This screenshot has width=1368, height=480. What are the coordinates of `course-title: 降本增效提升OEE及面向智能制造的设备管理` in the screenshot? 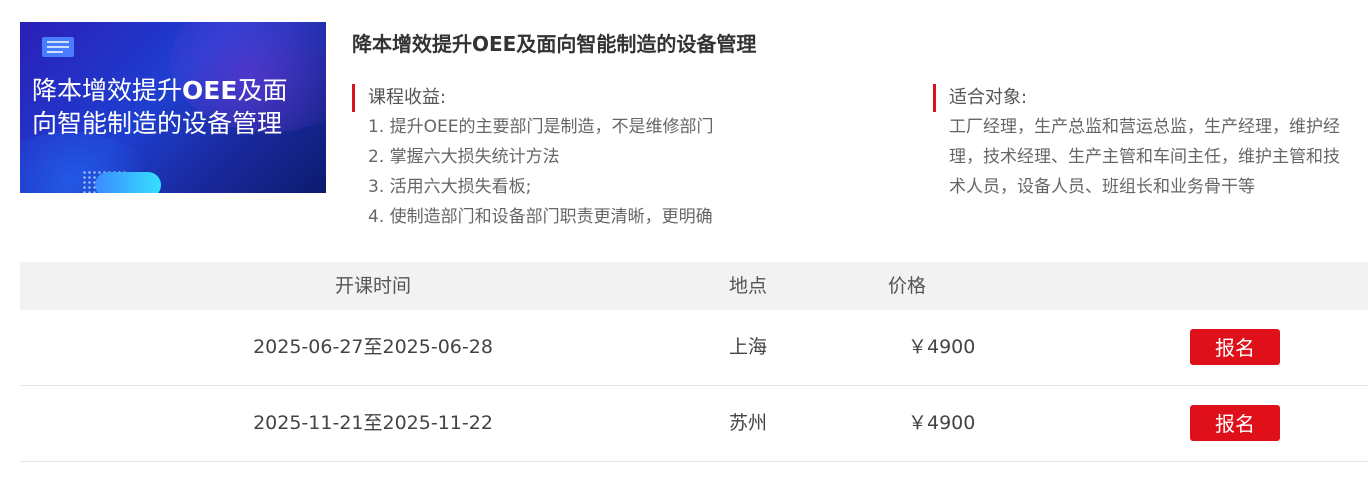 It's located at (554, 42).